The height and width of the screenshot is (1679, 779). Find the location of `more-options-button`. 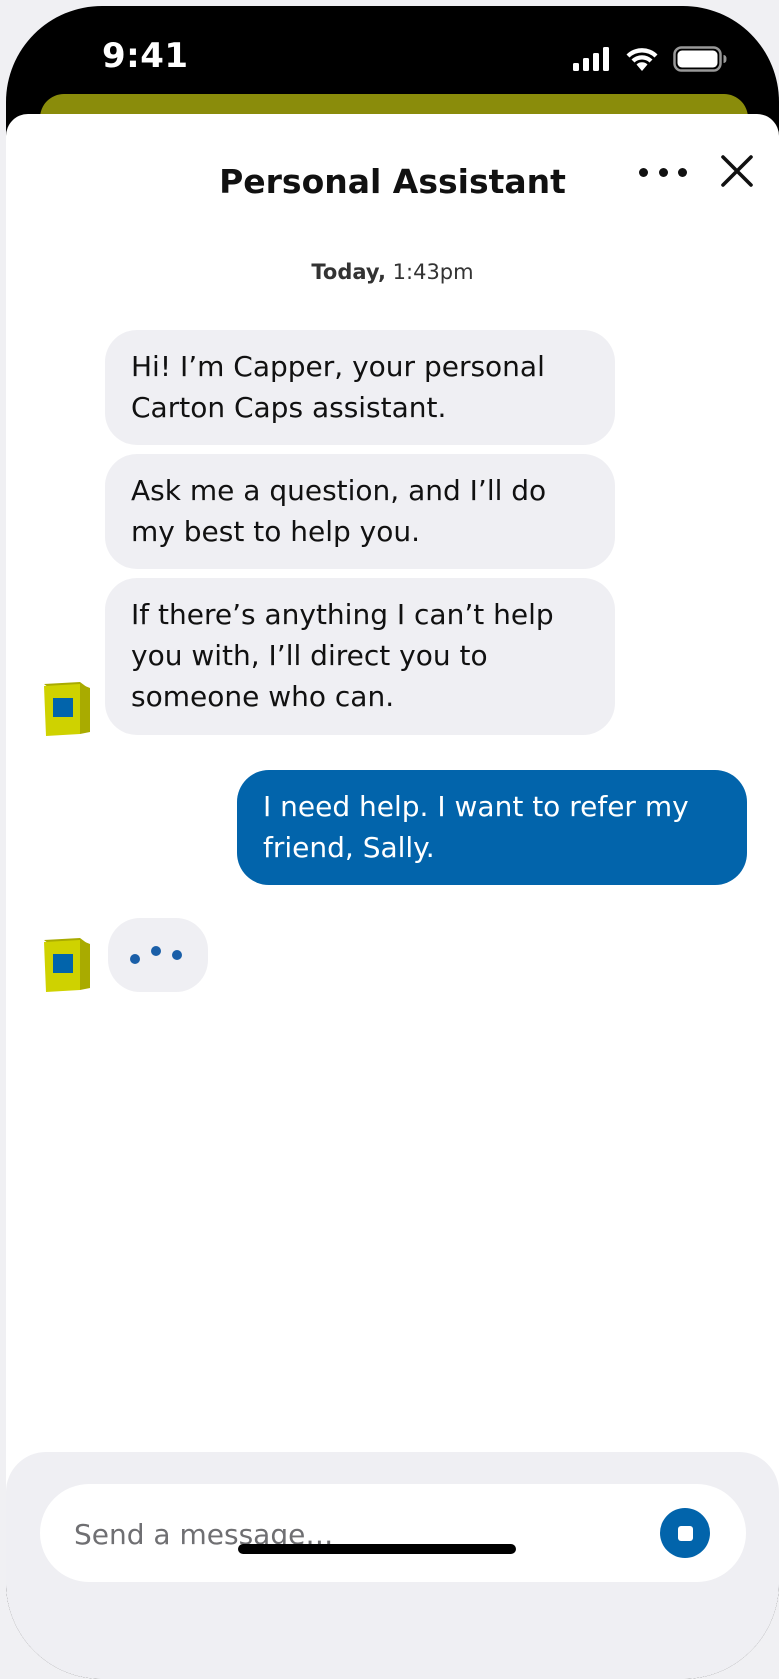

more-options-button is located at coordinates (663, 172).